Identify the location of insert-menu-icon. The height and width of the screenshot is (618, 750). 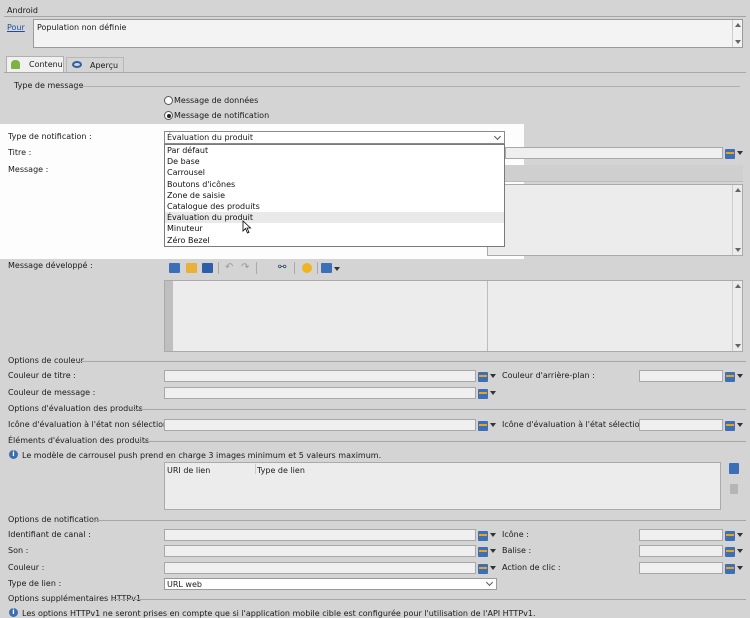
(326, 268).